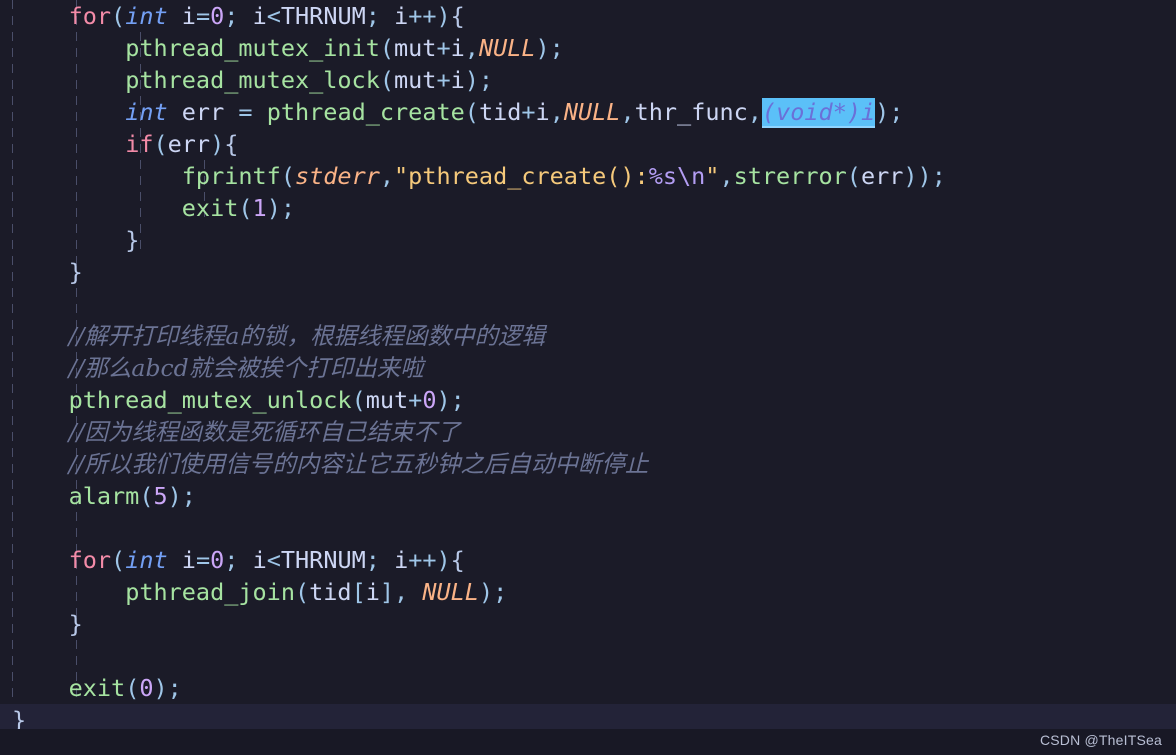 Image resolution: width=1176 pixels, height=755 pixels. I want to click on fn-pthread-mutex-init: pthread_mutex_init, so click(252, 48).